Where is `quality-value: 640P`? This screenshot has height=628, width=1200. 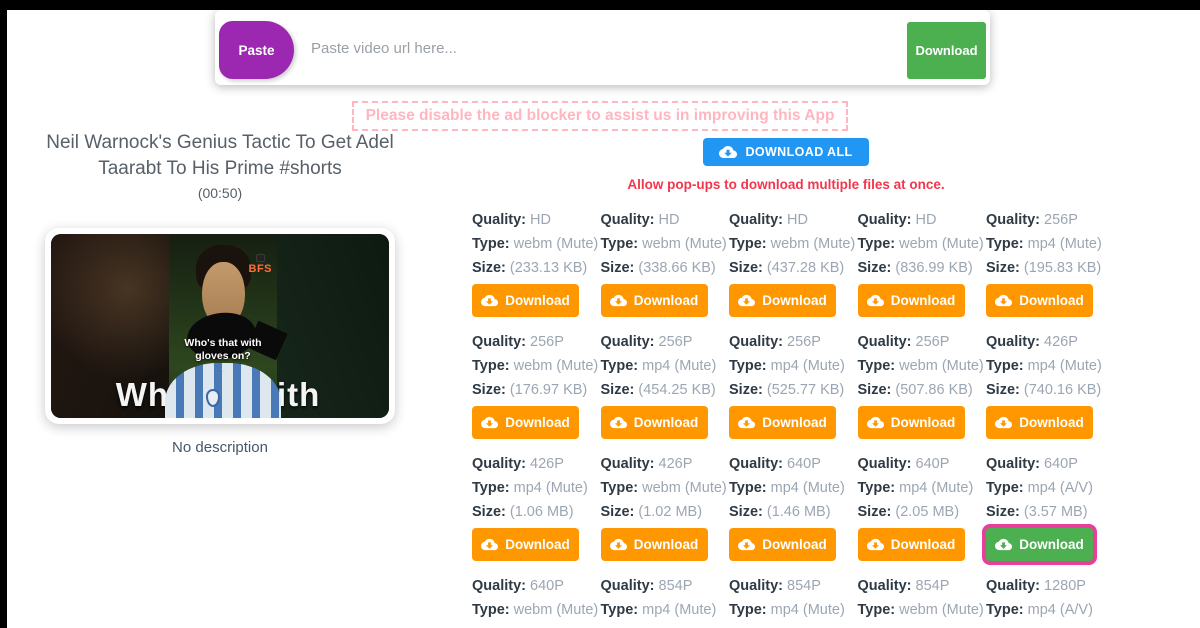
quality-value: 640P is located at coordinates (547, 586).